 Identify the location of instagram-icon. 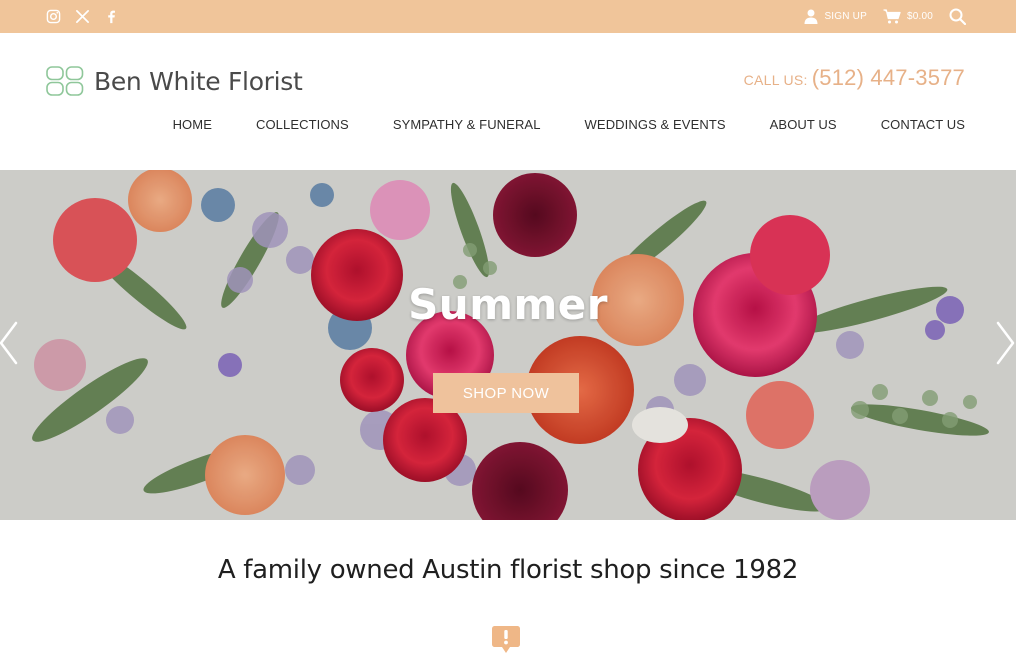
(53, 16).